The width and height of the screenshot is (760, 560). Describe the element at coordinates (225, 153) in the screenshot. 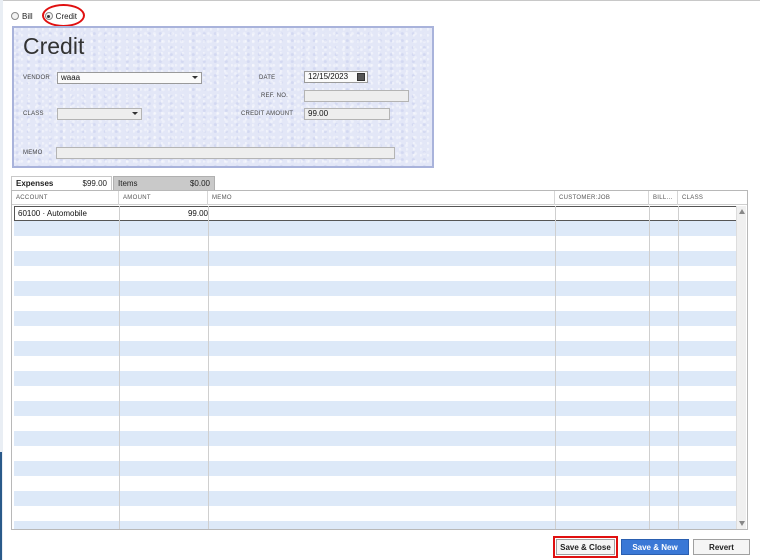

I see `memo-field` at that location.